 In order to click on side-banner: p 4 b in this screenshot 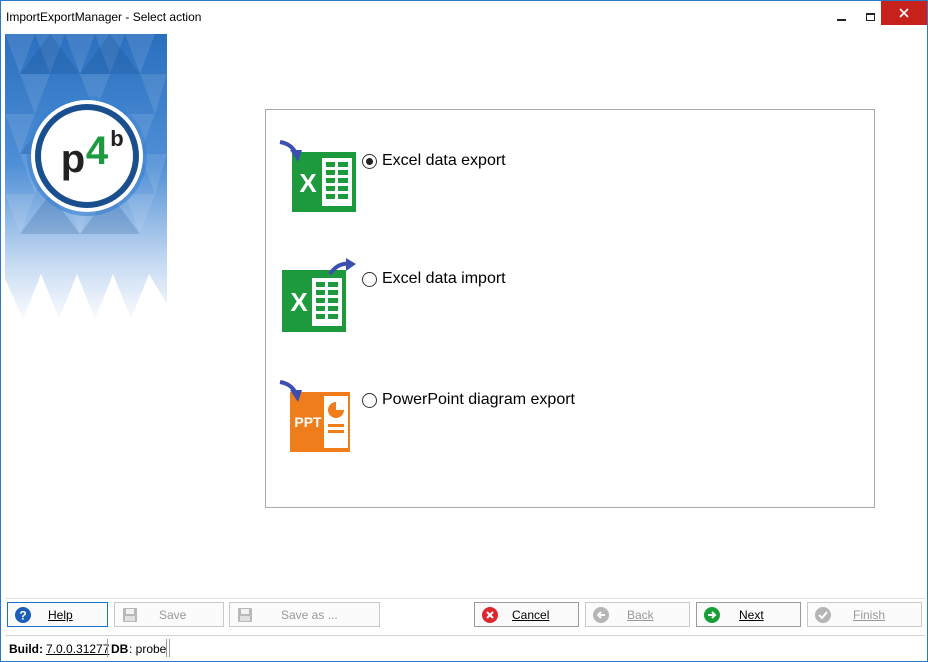, I will do `click(86, 179)`.